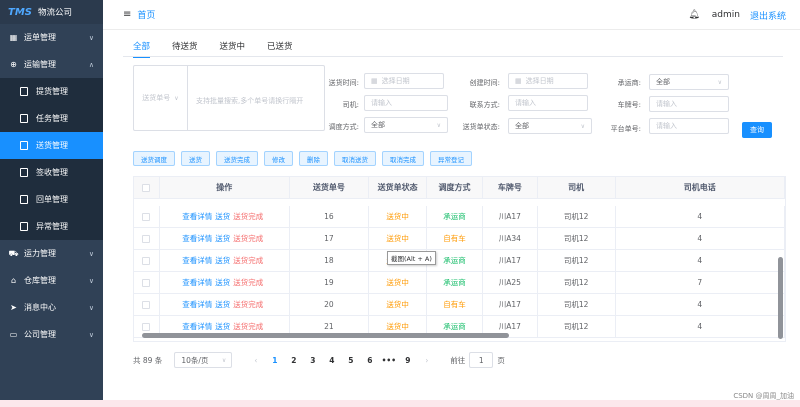  Describe the element at coordinates (313, 158) in the screenshot. I see `delete-button: 删除` at that location.